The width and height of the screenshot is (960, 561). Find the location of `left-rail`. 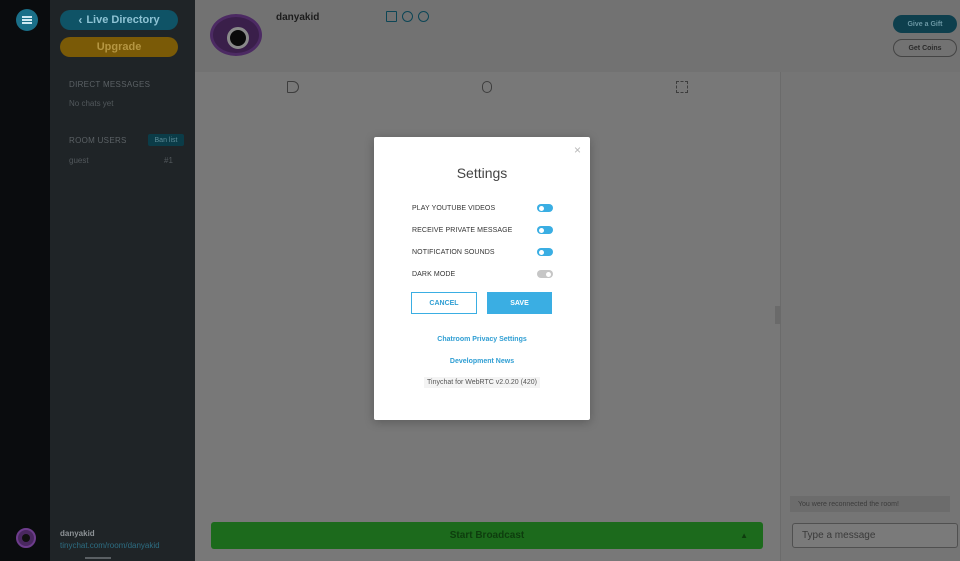

left-rail is located at coordinates (25, 280).